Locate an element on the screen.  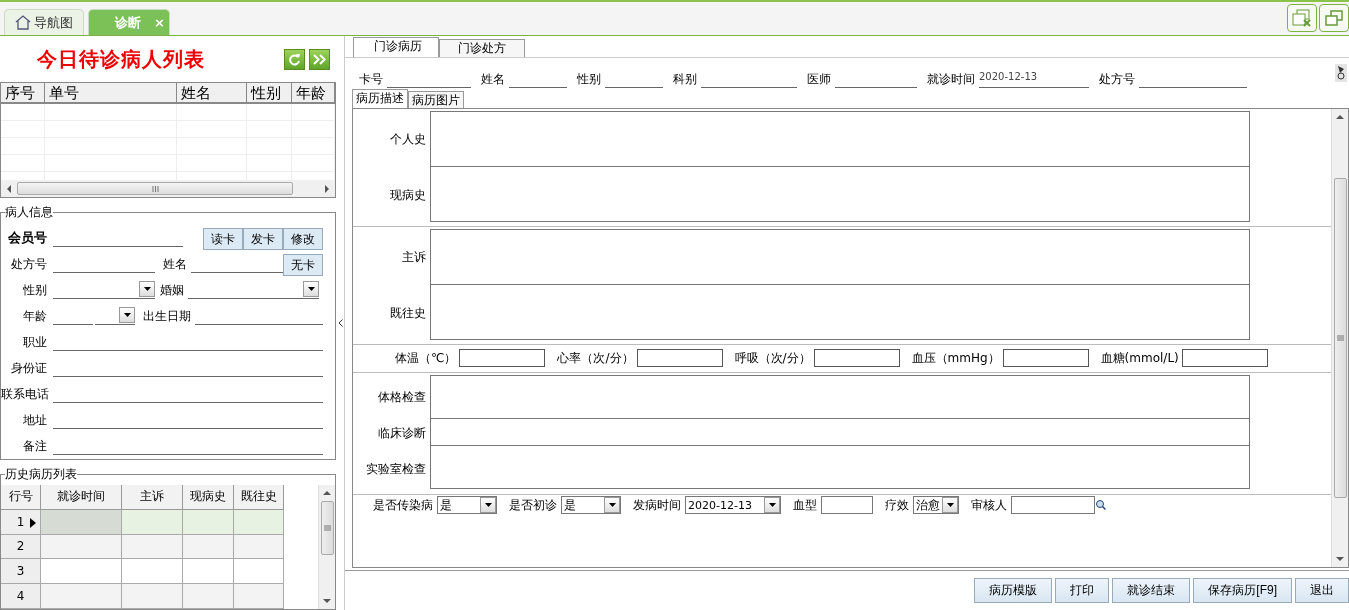
column-header: 性别 is located at coordinates (269, 92).